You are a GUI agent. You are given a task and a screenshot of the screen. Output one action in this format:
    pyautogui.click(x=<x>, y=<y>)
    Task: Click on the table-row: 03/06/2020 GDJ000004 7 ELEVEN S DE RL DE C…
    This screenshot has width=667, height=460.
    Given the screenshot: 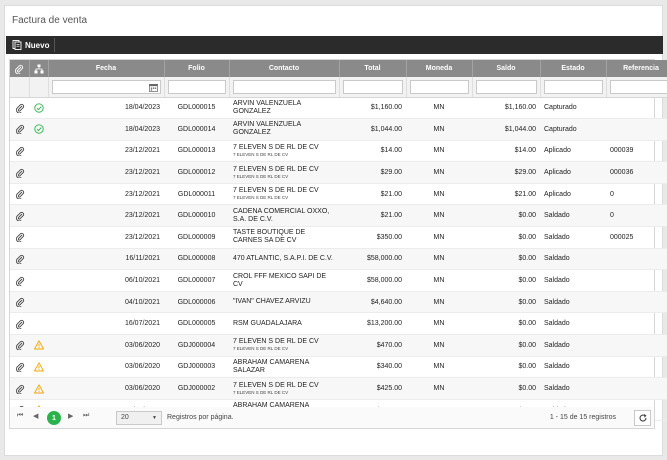 What is the action you would take?
    pyautogui.click(x=338, y=345)
    